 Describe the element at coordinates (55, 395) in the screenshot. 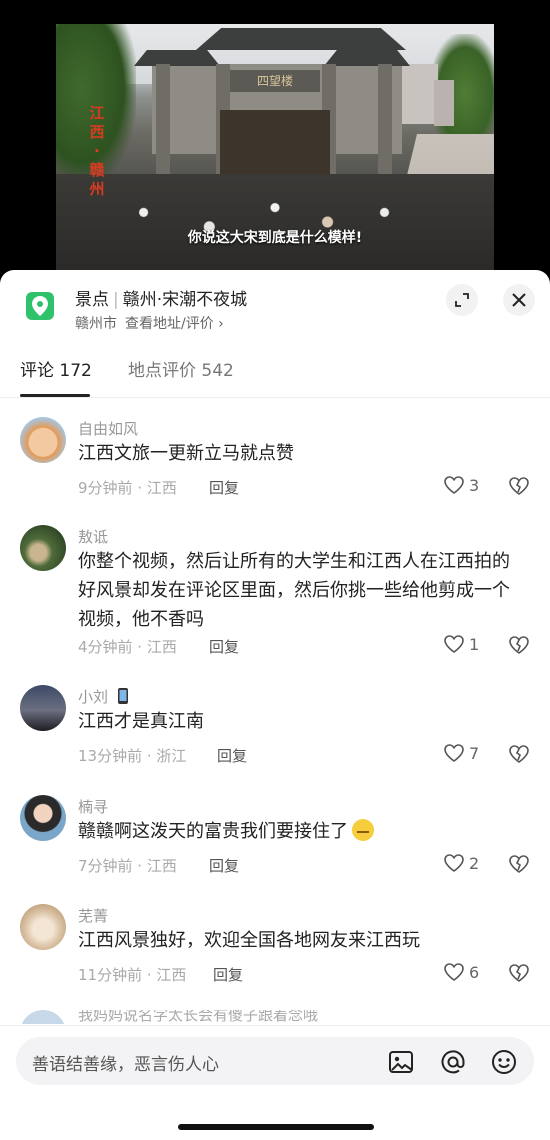

I see `tab-active-indicator` at that location.